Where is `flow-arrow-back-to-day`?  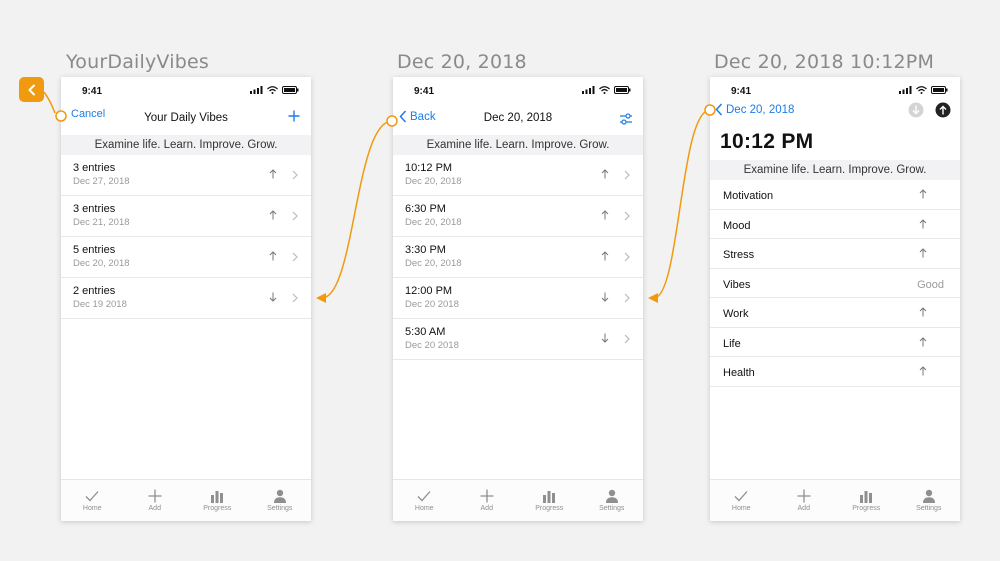 flow-arrow-back-to-day is located at coordinates (682, 203).